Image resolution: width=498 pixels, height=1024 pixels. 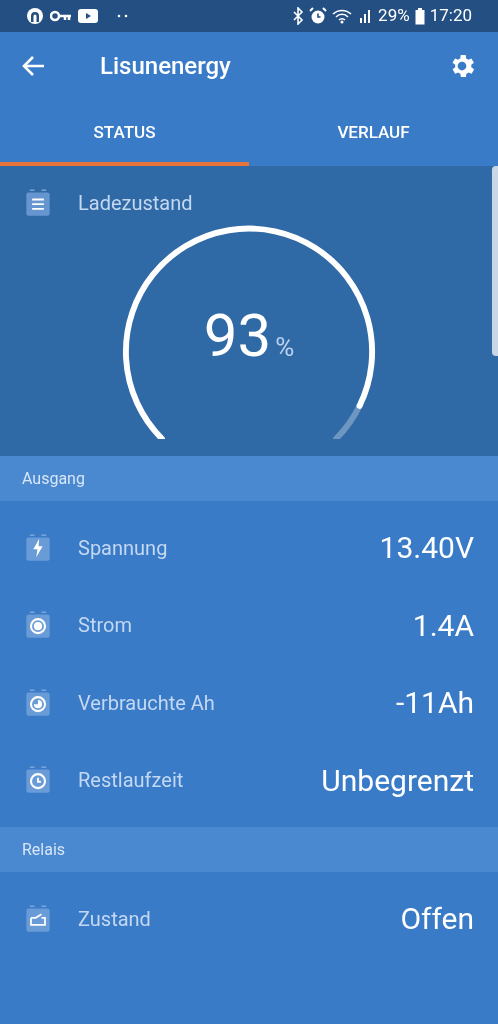 I want to click on bluetooth-icon, so click(x=298, y=16).